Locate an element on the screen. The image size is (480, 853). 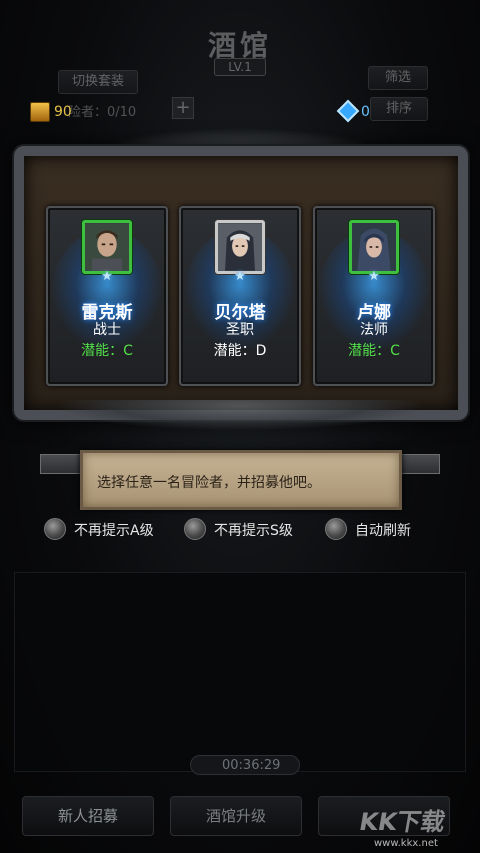
mage-portrait-image is located at coordinates (374, 247).